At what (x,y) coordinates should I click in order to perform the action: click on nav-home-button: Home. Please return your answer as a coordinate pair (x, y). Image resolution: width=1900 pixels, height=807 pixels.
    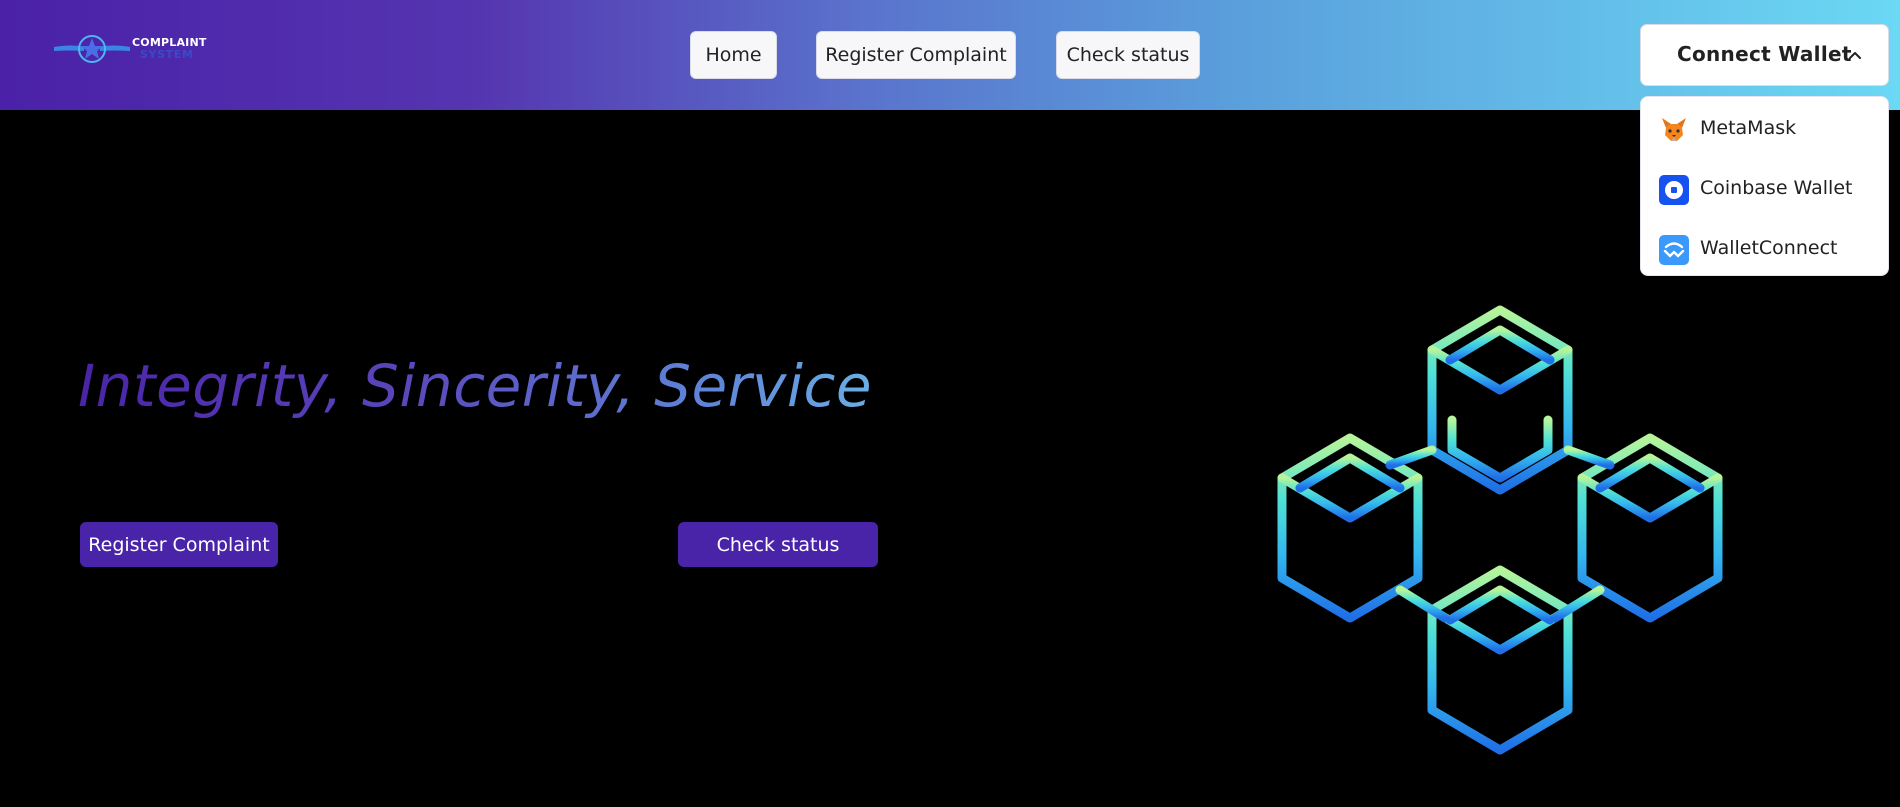
    Looking at the image, I should click on (733, 55).